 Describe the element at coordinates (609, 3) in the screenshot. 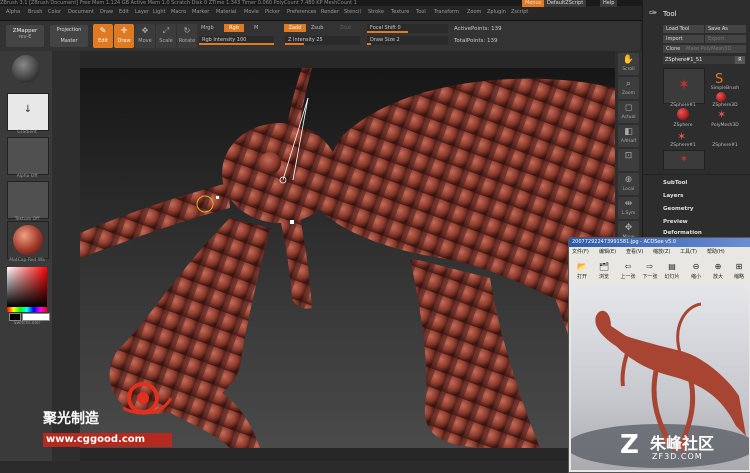

I see `help-button: Help` at that location.